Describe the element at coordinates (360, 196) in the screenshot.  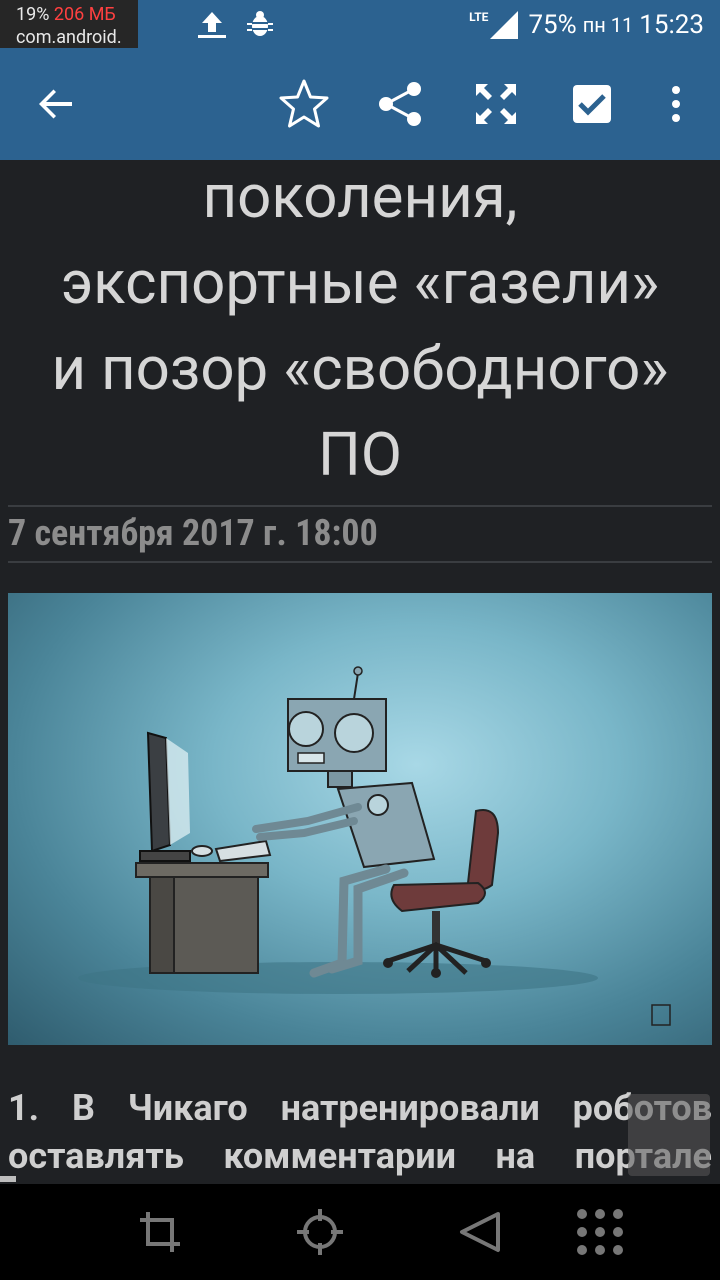
I see `title-line: поколения,` at that location.